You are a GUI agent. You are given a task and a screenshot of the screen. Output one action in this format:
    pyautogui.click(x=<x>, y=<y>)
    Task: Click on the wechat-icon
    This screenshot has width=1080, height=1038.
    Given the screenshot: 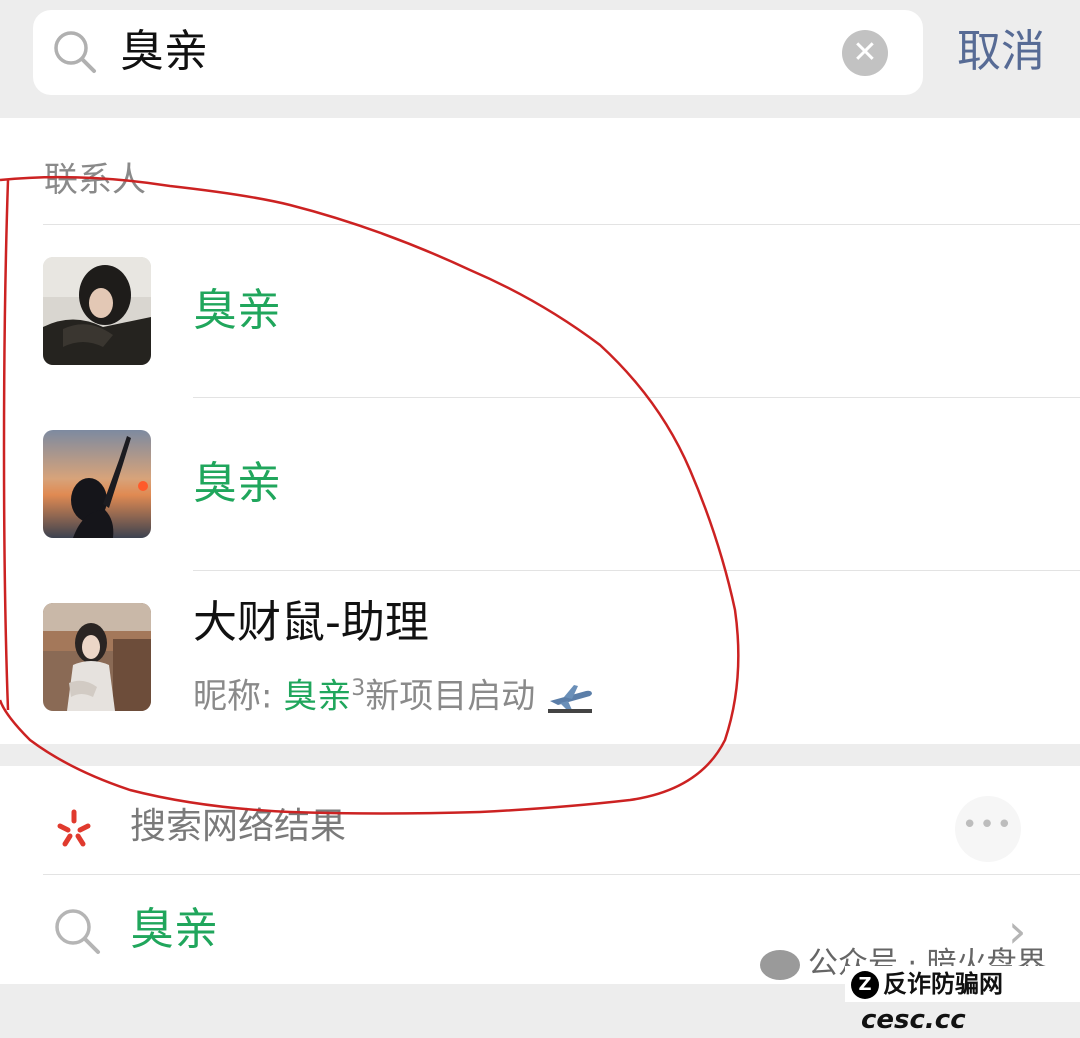 What is the action you would take?
    pyautogui.click(x=780, y=964)
    